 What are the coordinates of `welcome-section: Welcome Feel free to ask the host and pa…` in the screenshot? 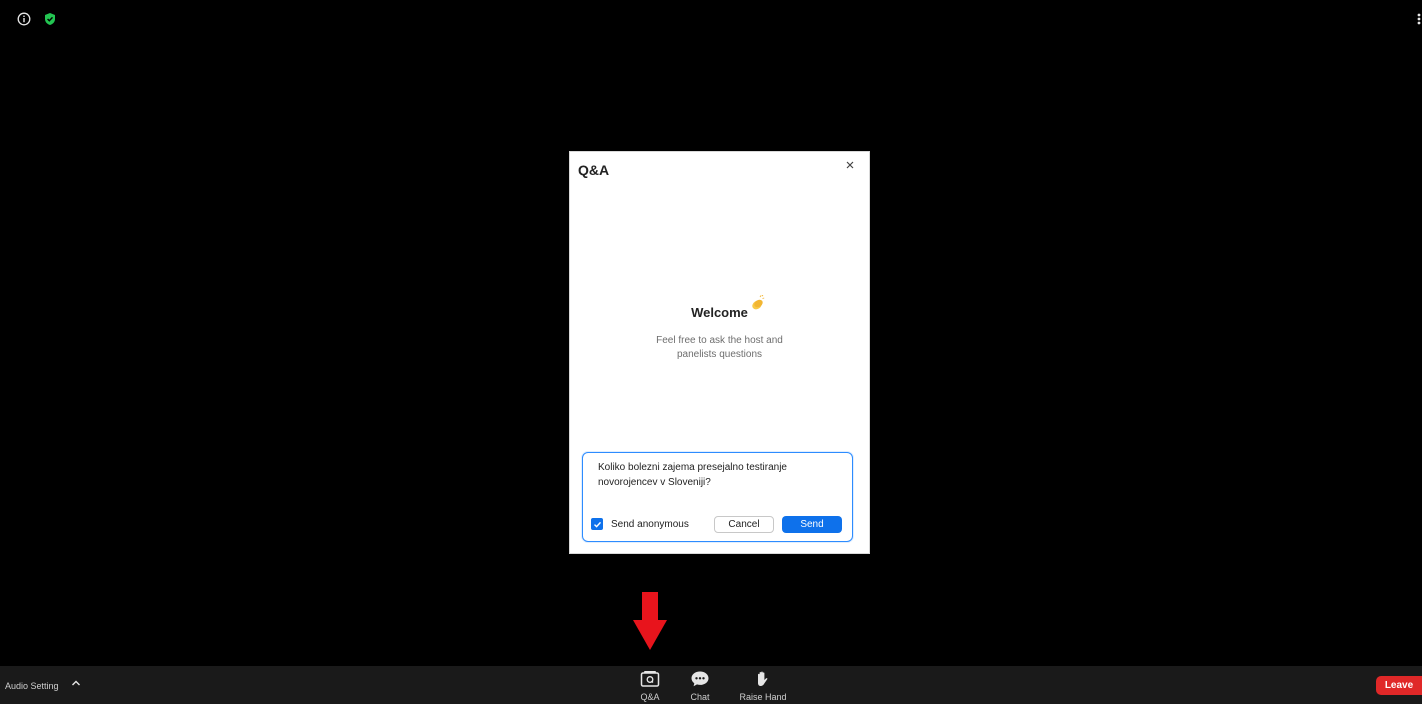 It's located at (719, 328).